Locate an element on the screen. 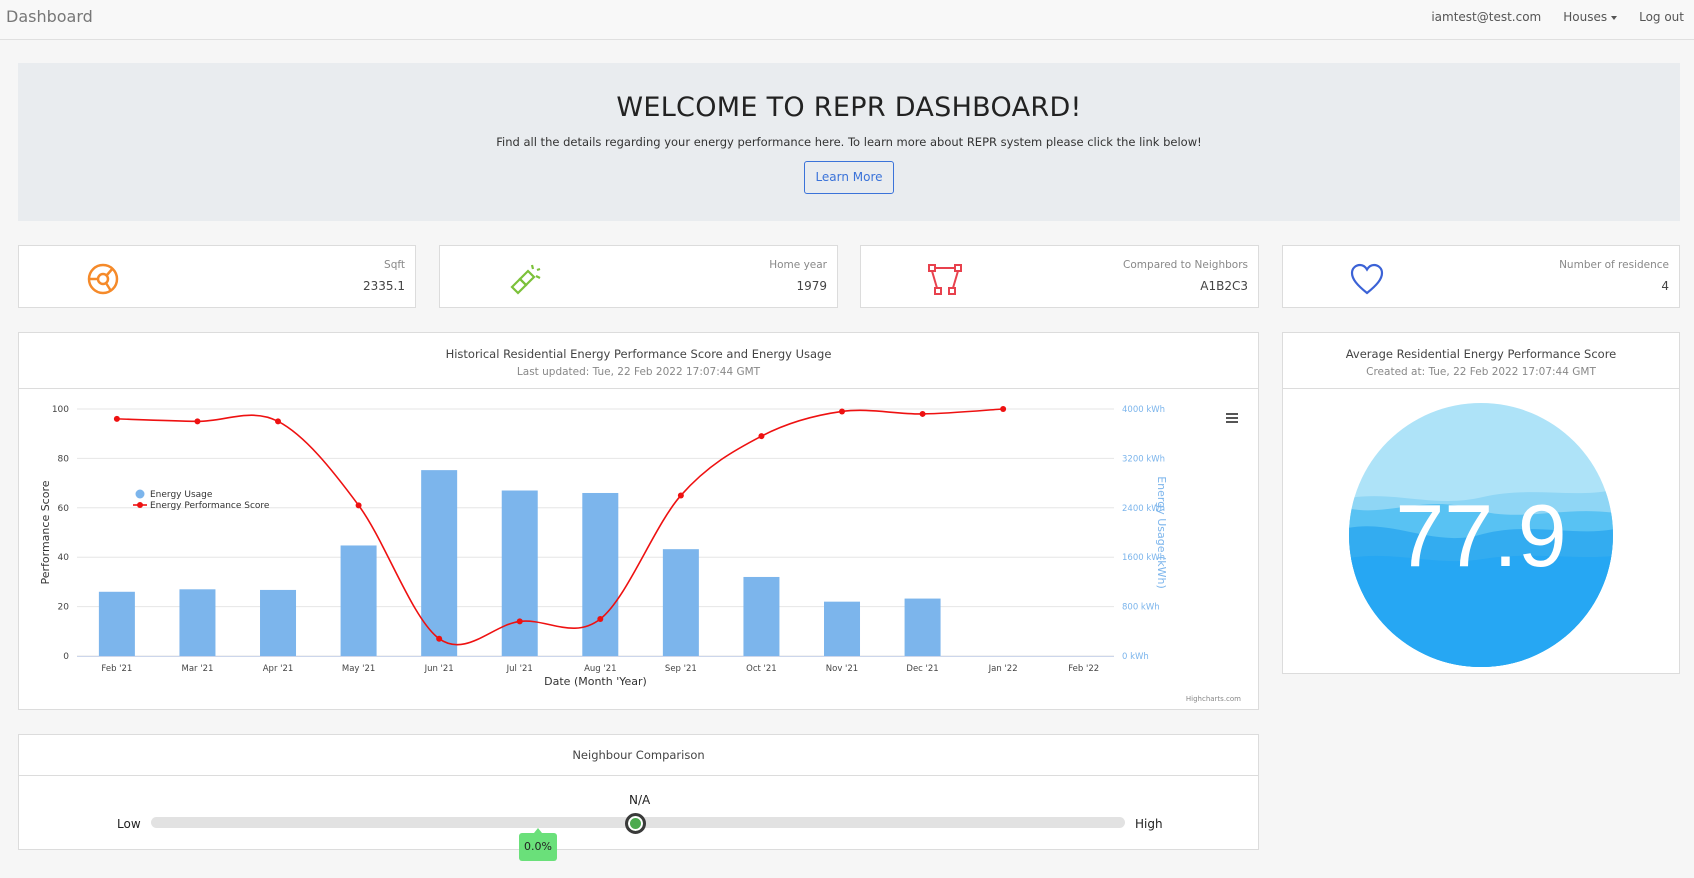 The width and height of the screenshot is (1694, 878). flashlight-icon is located at coordinates (525, 279).